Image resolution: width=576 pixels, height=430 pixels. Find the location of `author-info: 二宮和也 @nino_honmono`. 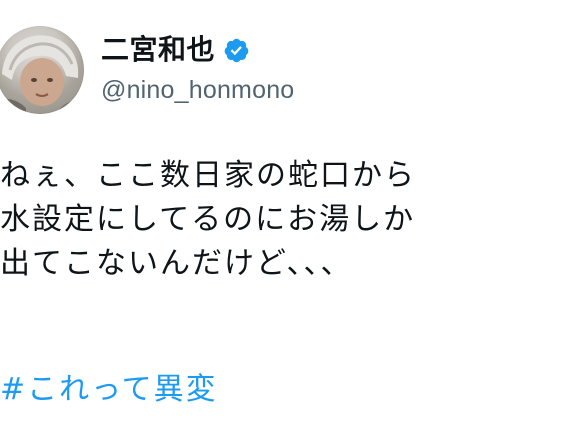

author-info: 二宮和也 @nino_honmono is located at coordinates (197, 69).